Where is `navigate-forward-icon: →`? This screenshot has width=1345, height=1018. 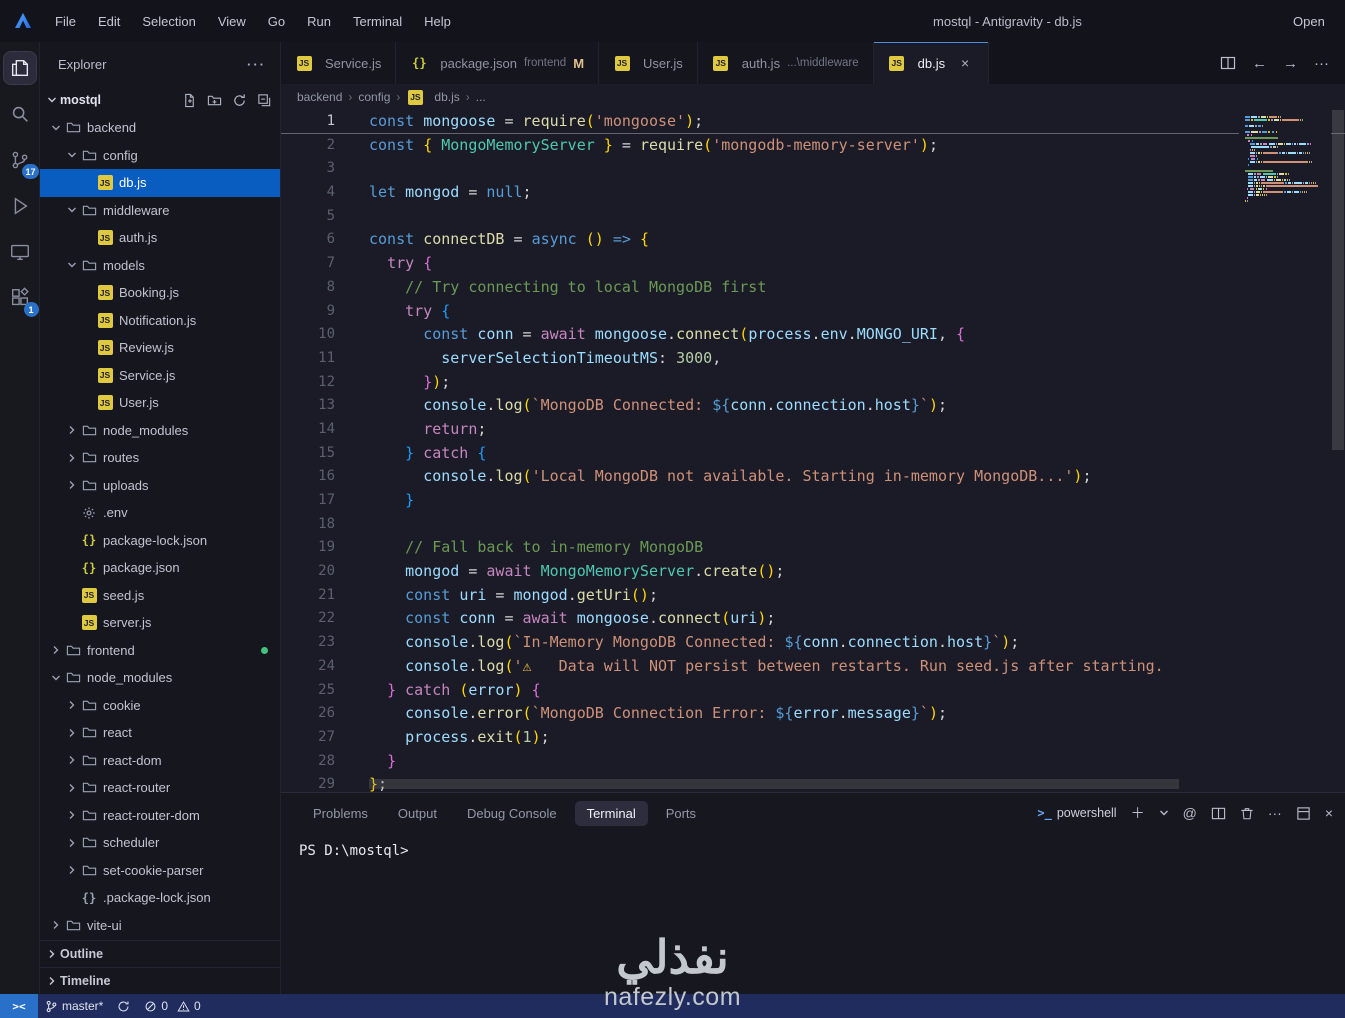
navigate-forward-icon: → is located at coordinates (1290, 63).